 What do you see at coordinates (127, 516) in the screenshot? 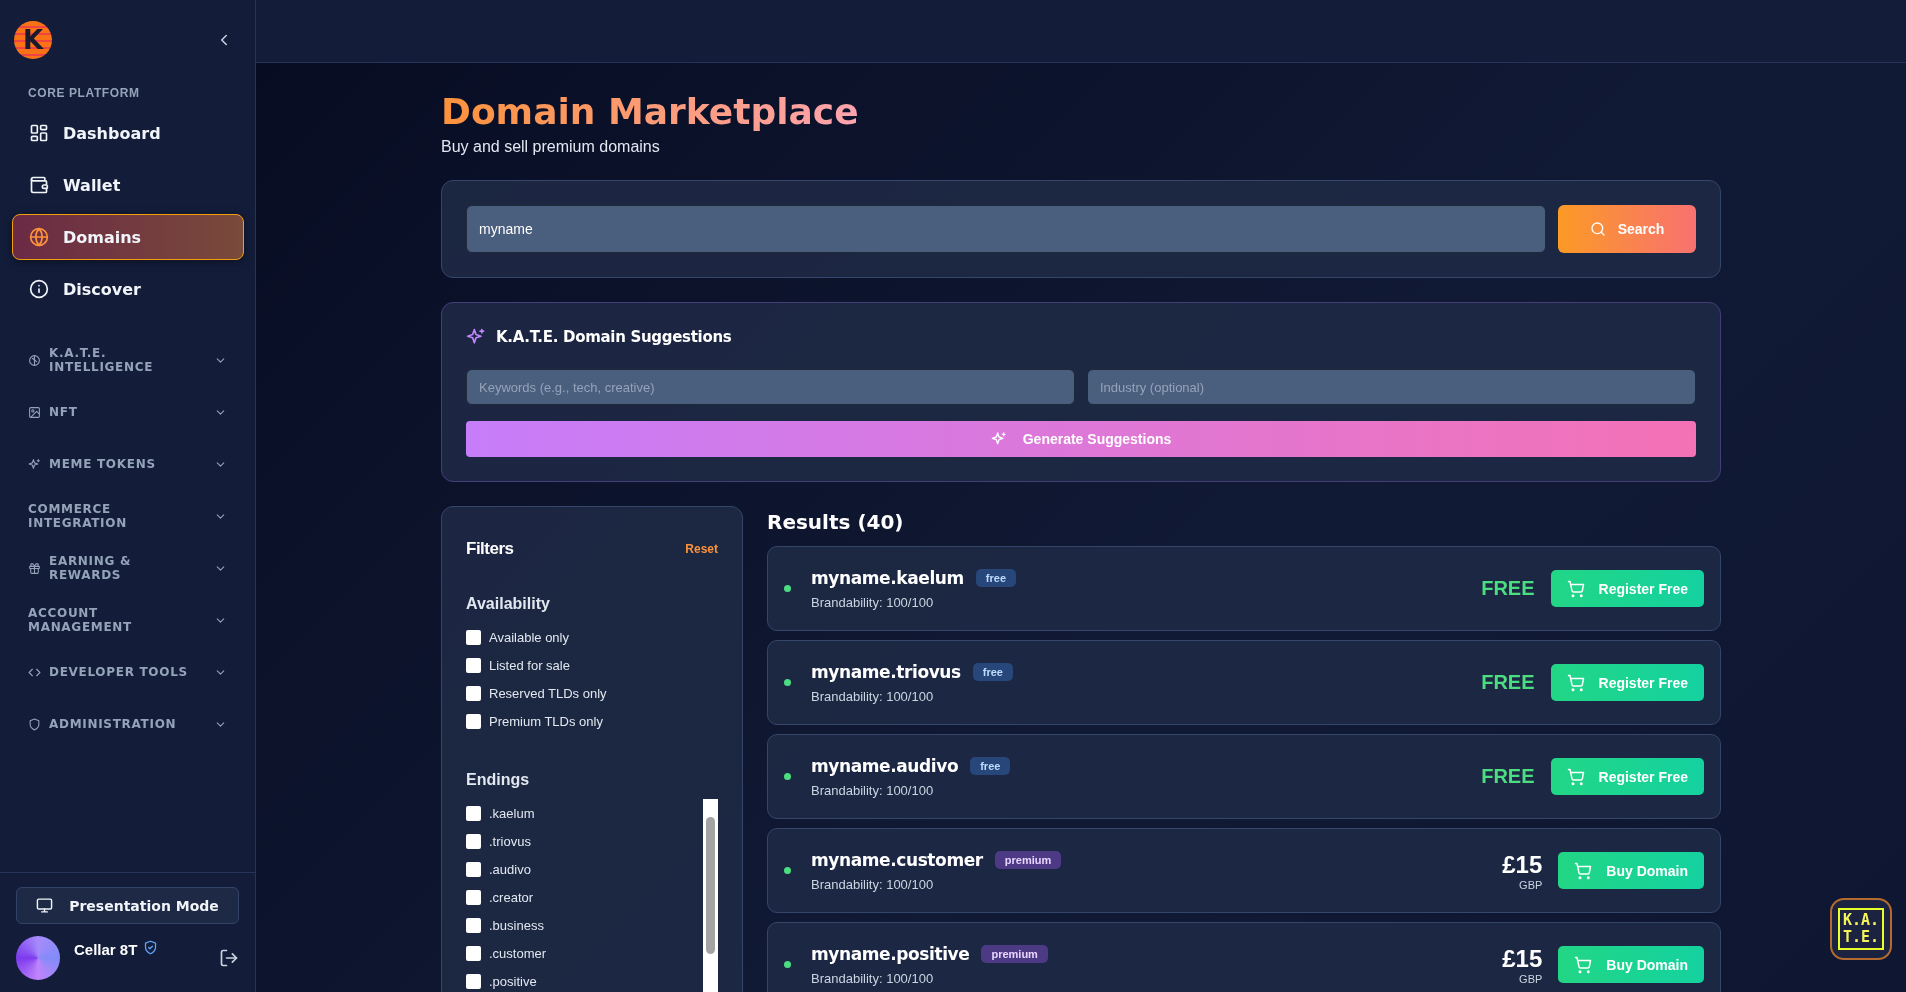
I see `nav-group: COMMERCE INTEGRATION` at bounding box center [127, 516].